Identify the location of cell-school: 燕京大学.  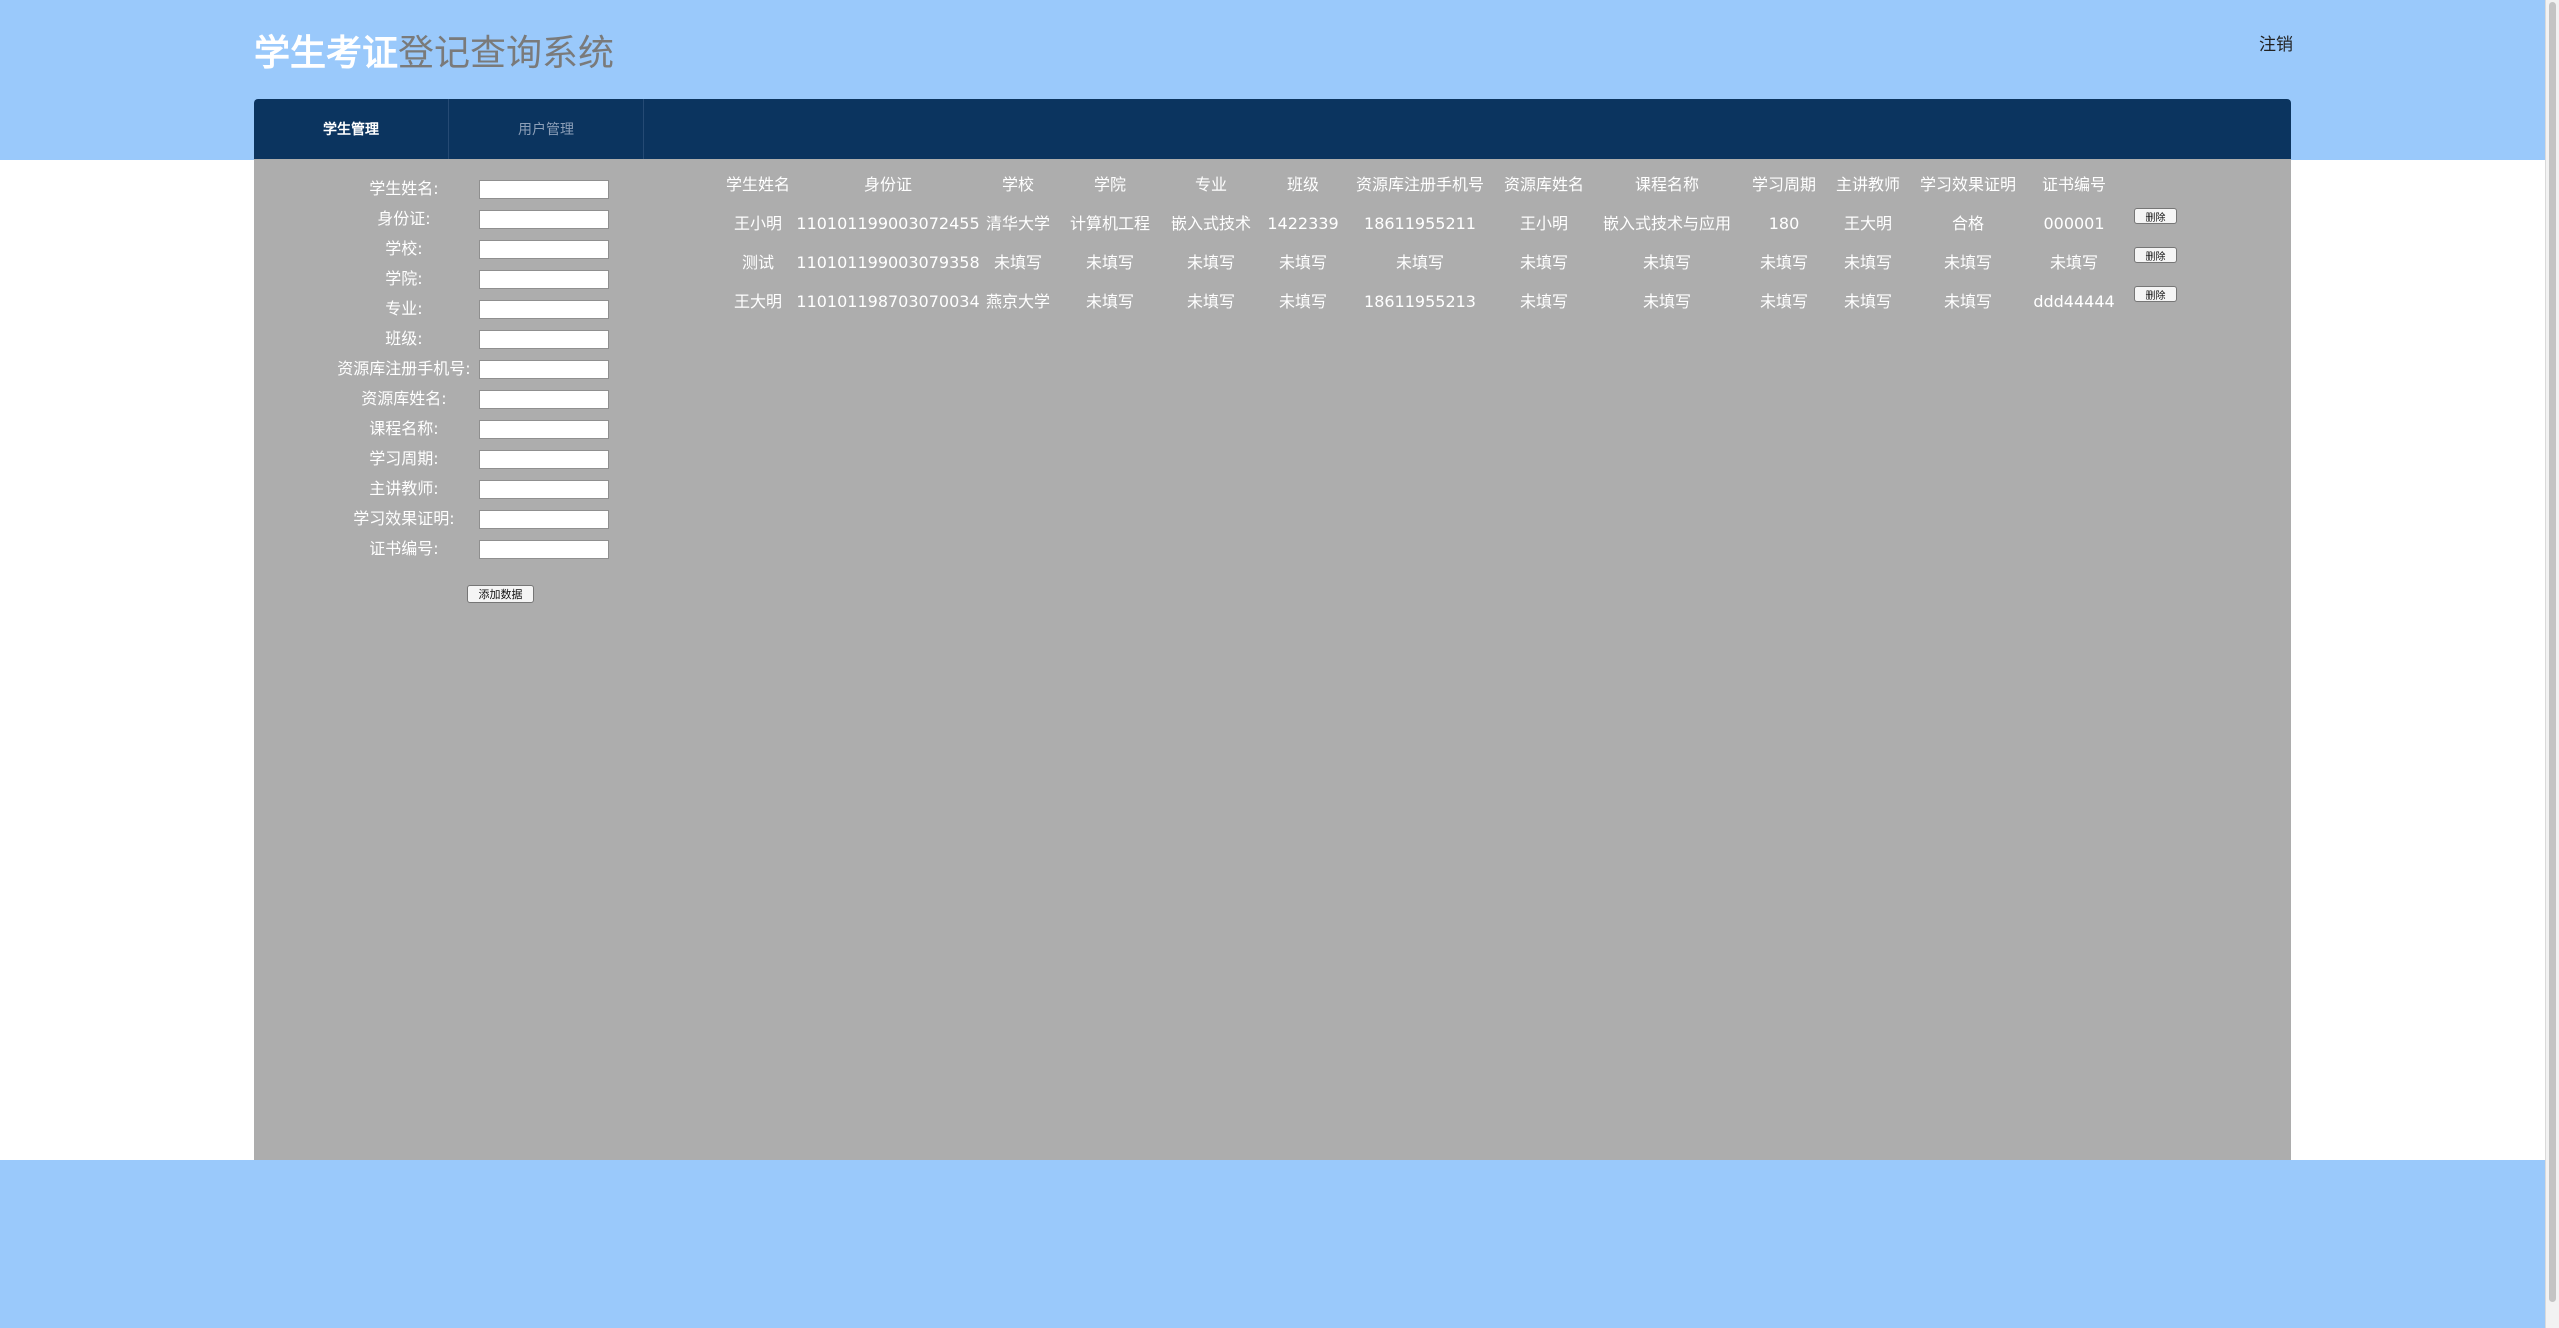
(1018, 301).